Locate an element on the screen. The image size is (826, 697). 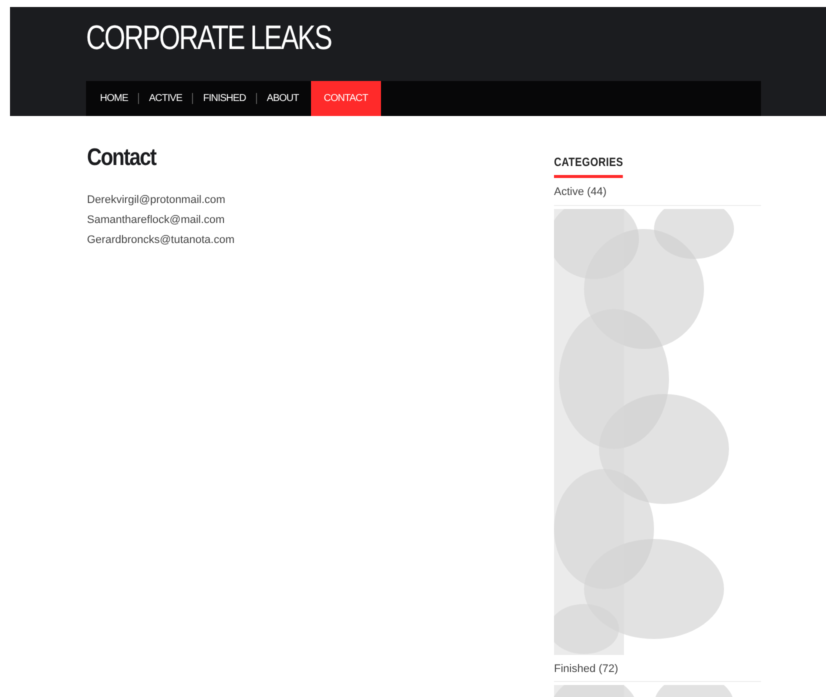
nav-link: ABOUT is located at coordinates (282, 98).